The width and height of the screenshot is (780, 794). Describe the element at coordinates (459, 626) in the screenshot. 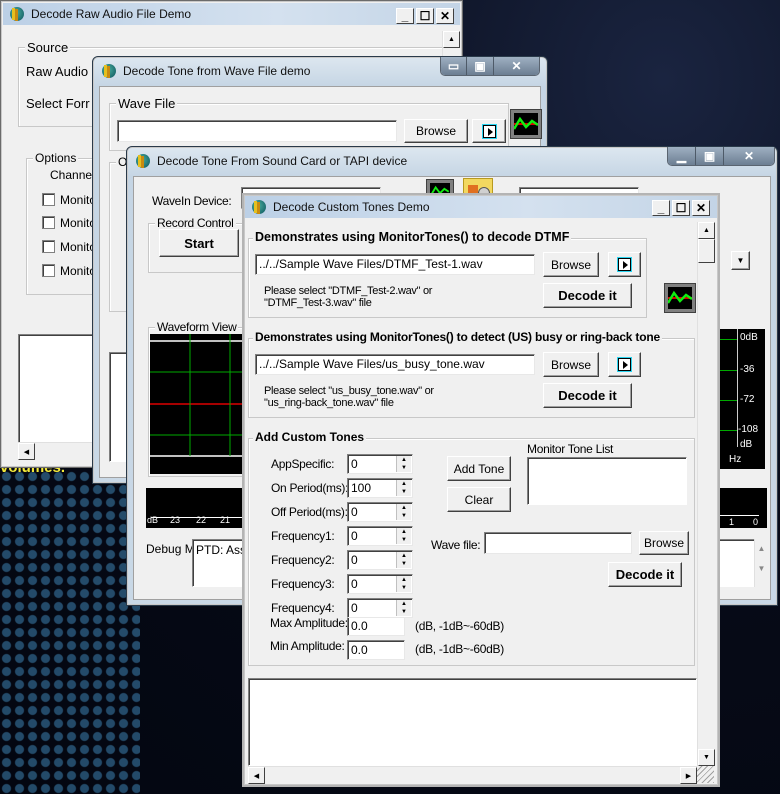

I see `max-amplitude-hint: (dB, -1dB~-60dB)` at that location.